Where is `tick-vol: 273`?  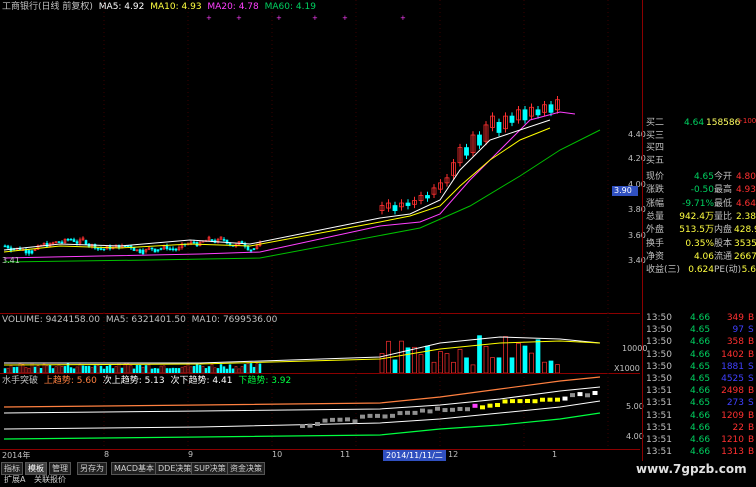
tick-vol: 273 is located at coordinates (735, 403).